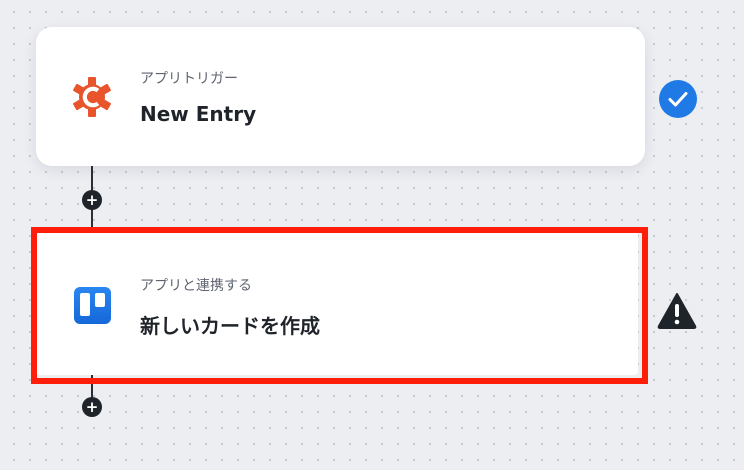  I want to click on add-step-button-2: +, so click(92, 407).